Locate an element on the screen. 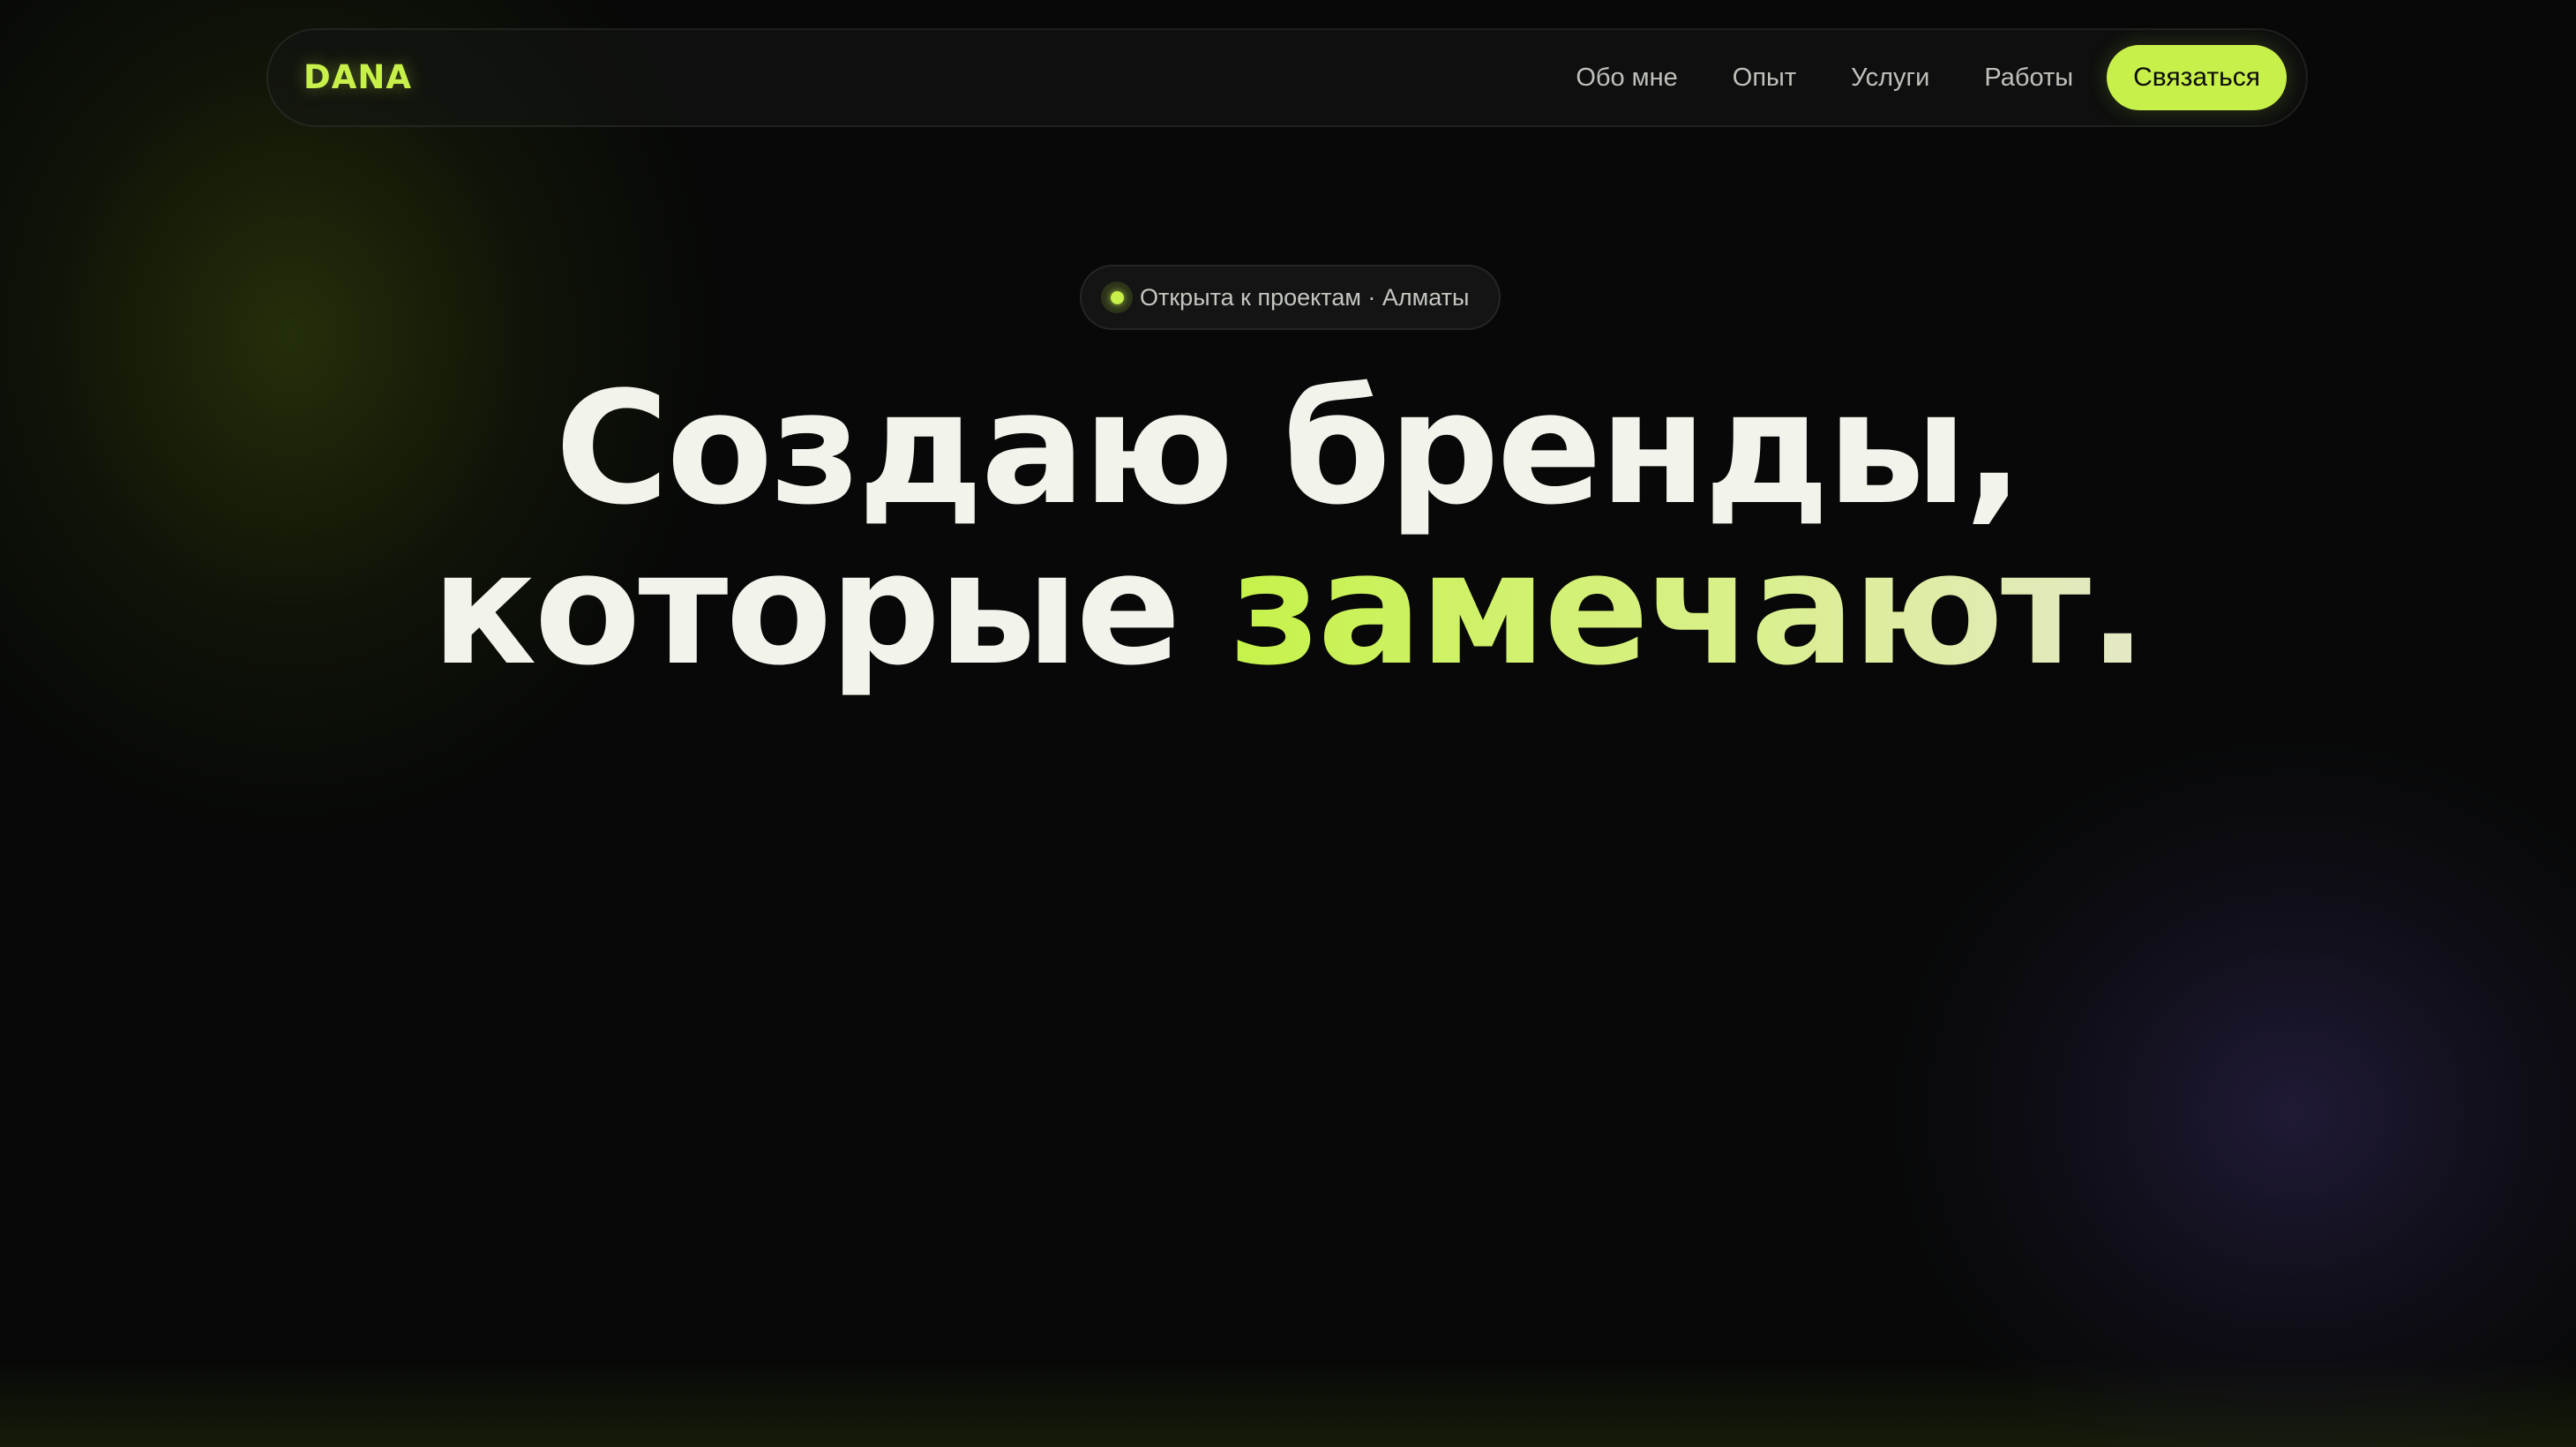 The image size is (2576, 1447). availability-badge: Открыта к проектам · Алматы is located at coordinates (1290, 297).